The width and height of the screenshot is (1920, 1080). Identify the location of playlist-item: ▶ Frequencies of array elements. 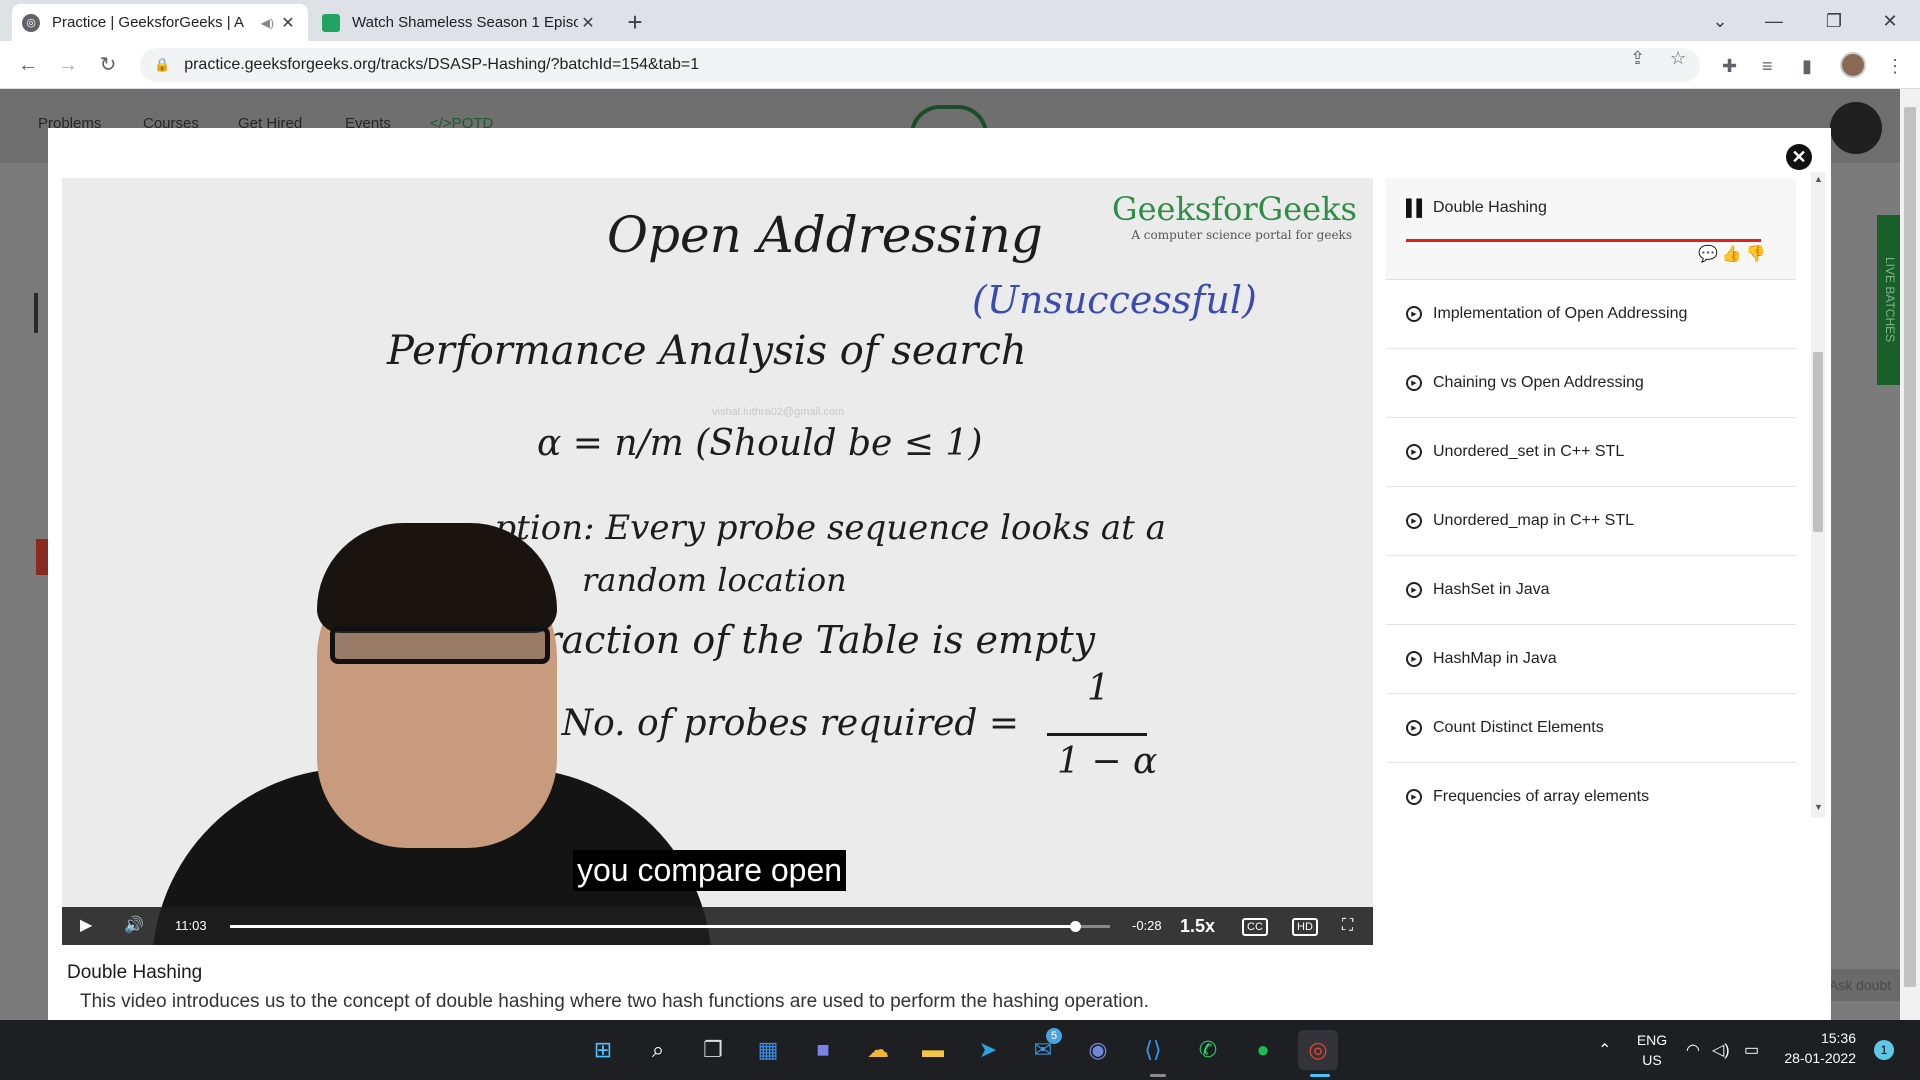
(1591, 790).